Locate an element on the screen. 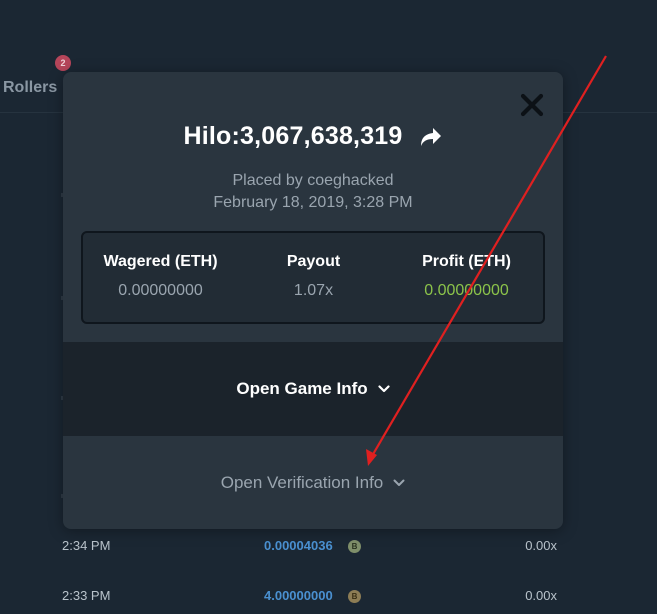  share-button is located at coordinates (431, 137).